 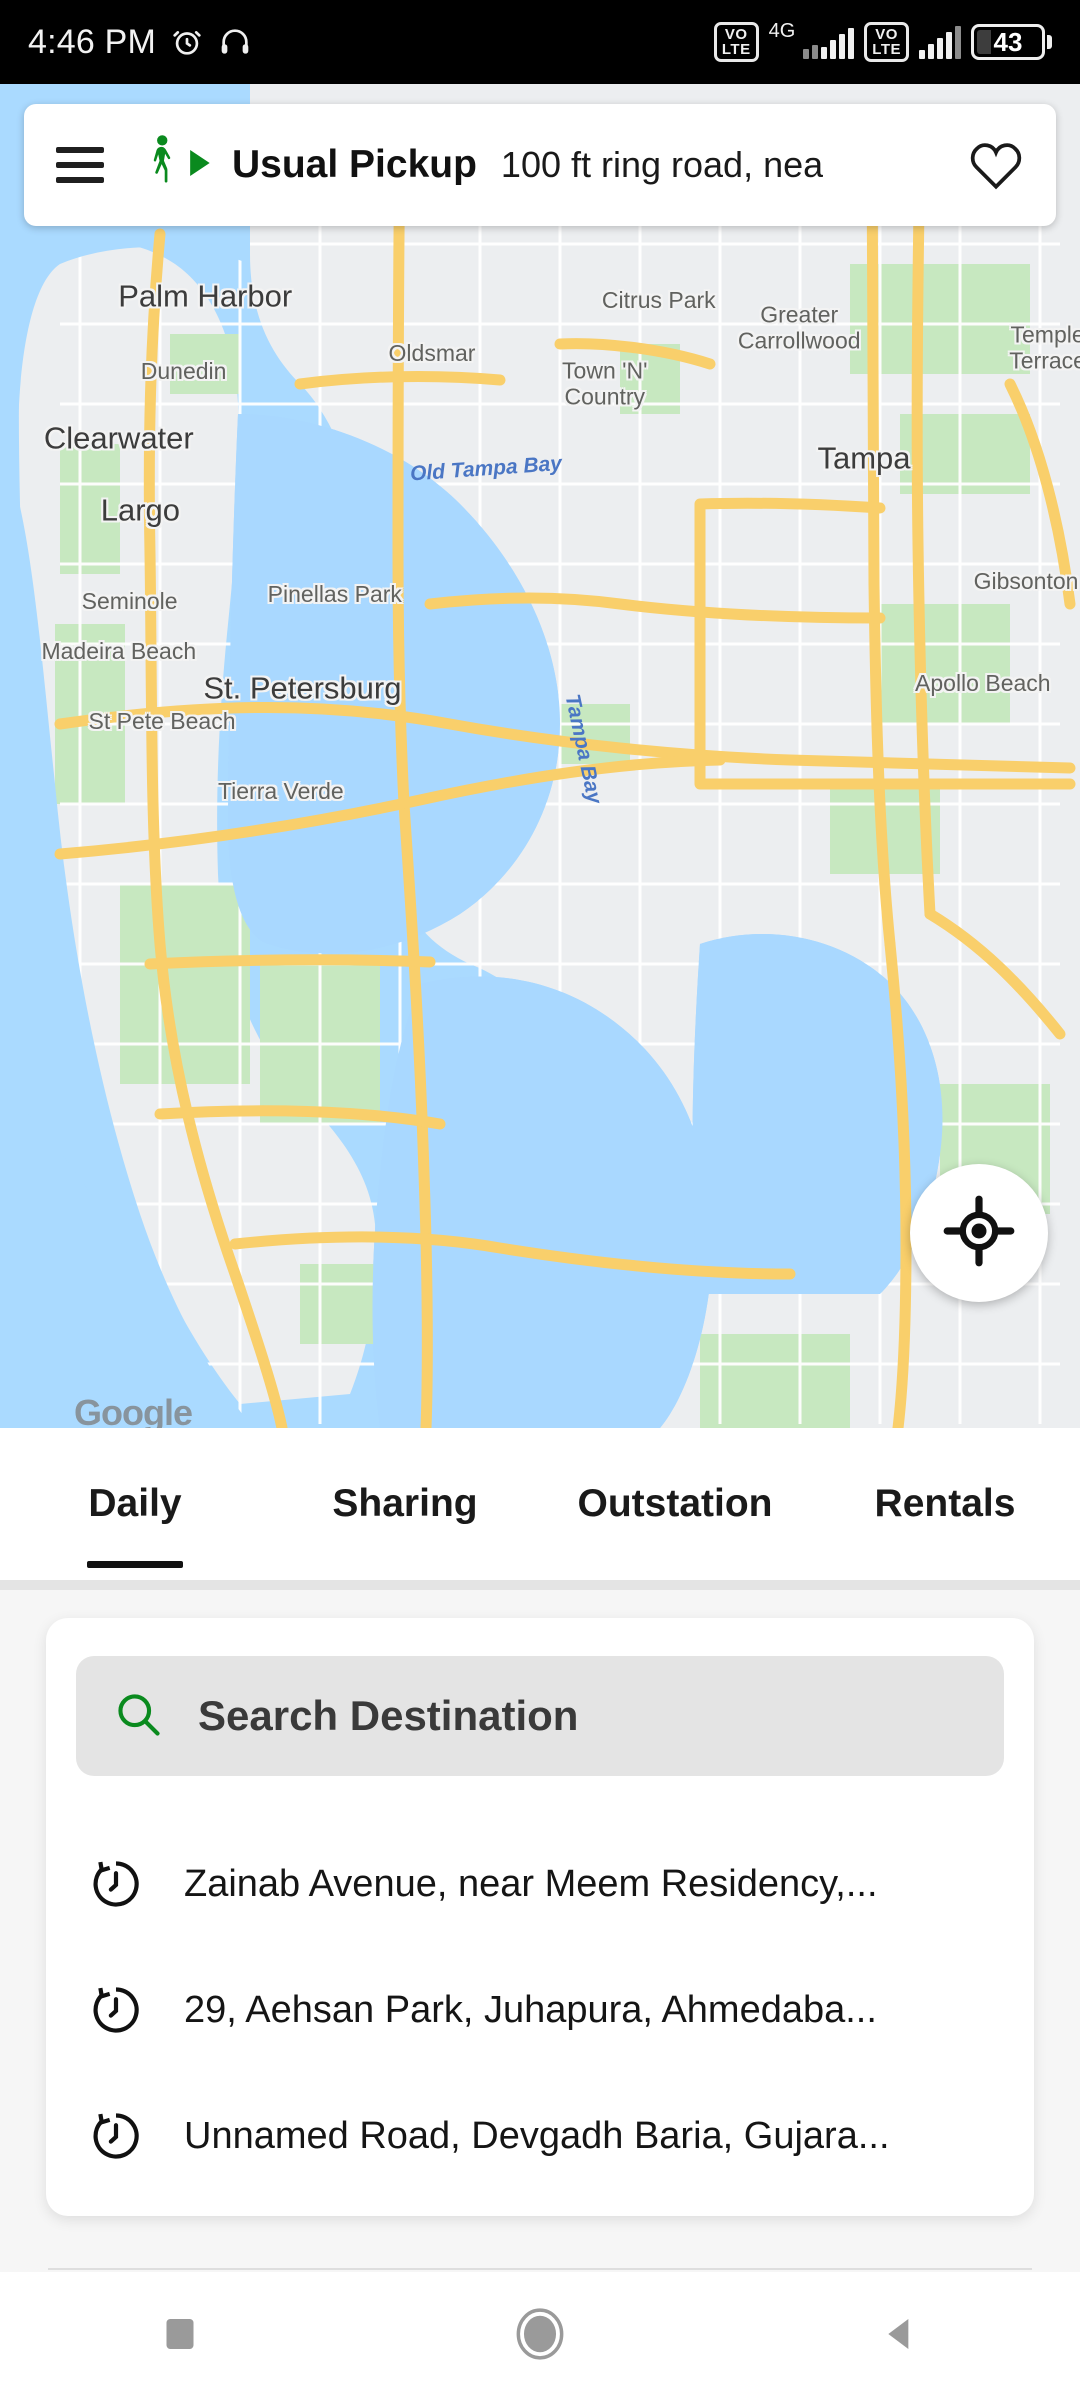 I want to click on back-button, so click(x=900, y=2336).